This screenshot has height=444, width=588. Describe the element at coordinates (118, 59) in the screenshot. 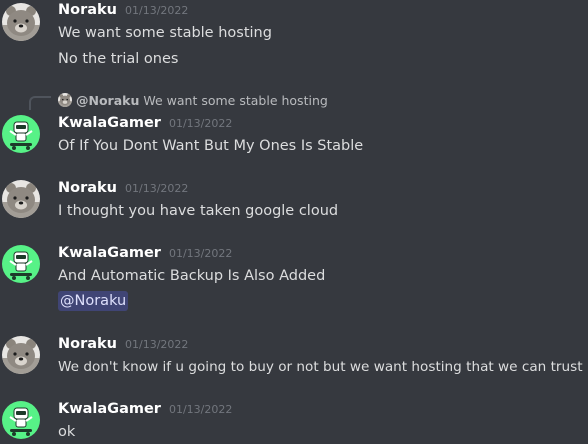

I see `message-text: No the trial ones` at that location.